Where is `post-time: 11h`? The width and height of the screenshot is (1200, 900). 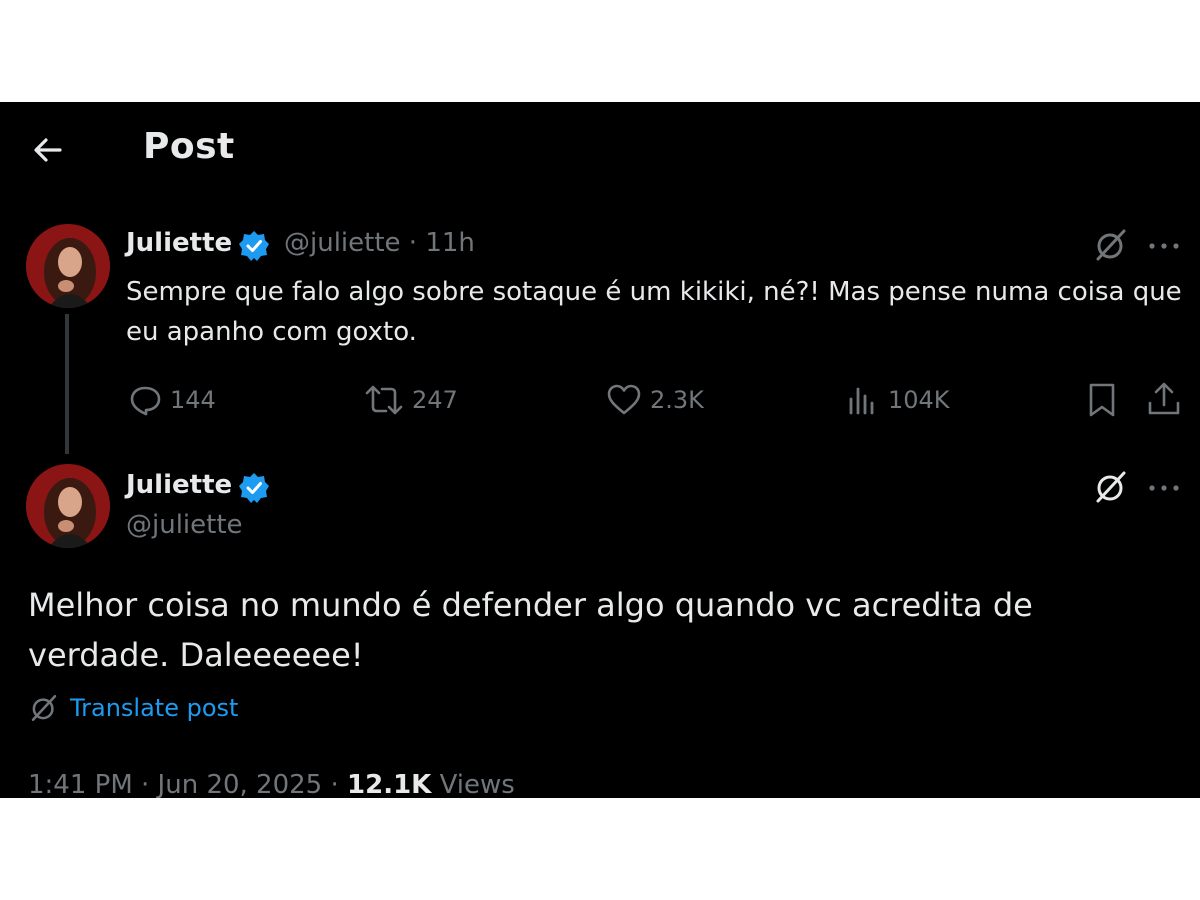
post-time: 11h is located at coordinates (450, 243).